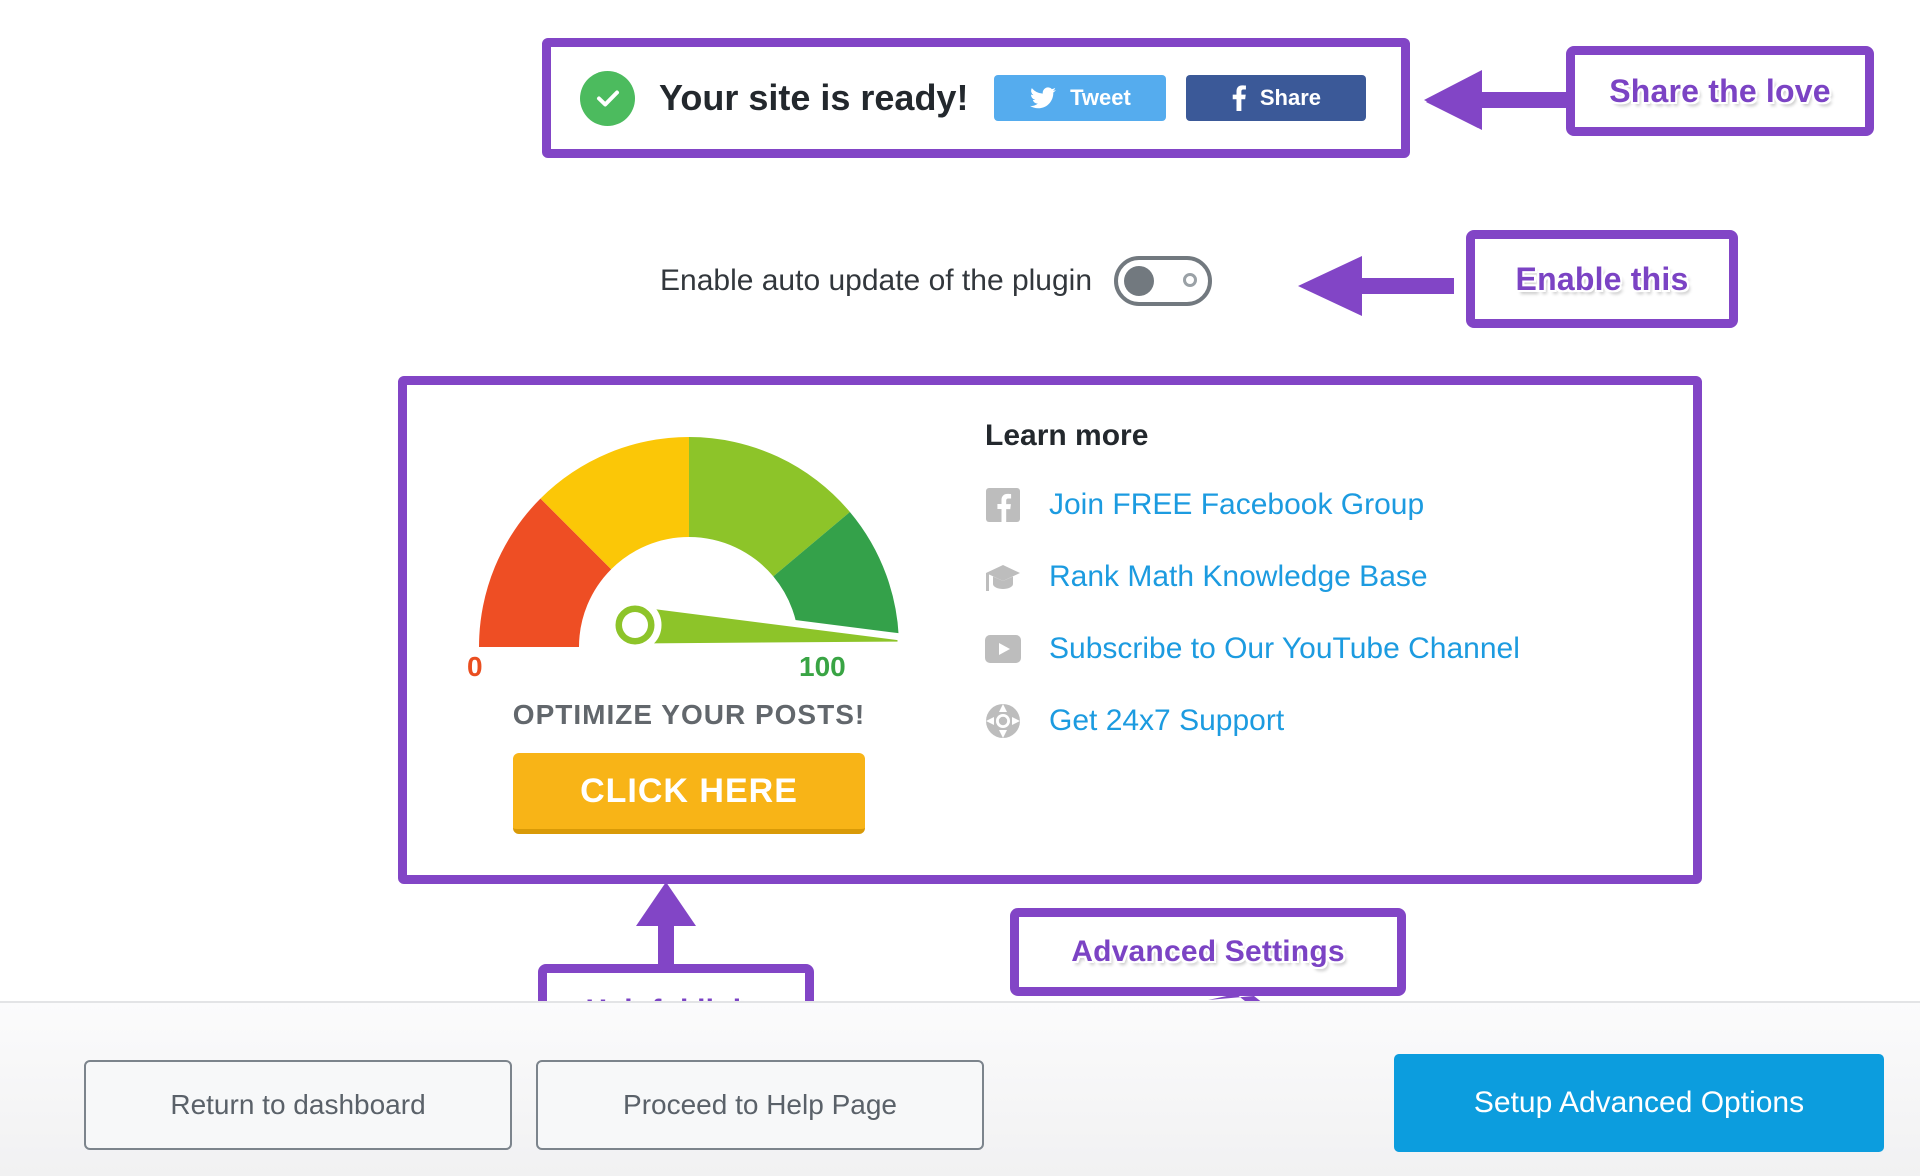  I want to click on graduation-cap-icon, so click(1003, 577).